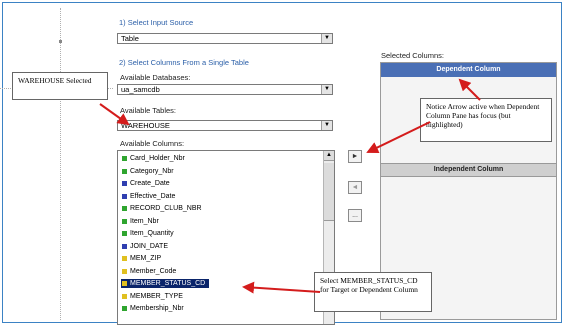 This screenshot has width=566, height=327. What do you see at coordinates (114, 114) in the screenshot?
I see `arrow-to-table-select` at bounding box center [114, 114].